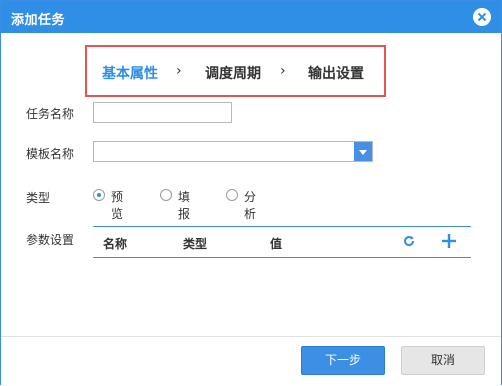 The height and width of the screenshot is (386, 502). Describe the element at coordinates (130, 73) in the screenshot. I see `step-basic-properties: 基本属性` at that location.